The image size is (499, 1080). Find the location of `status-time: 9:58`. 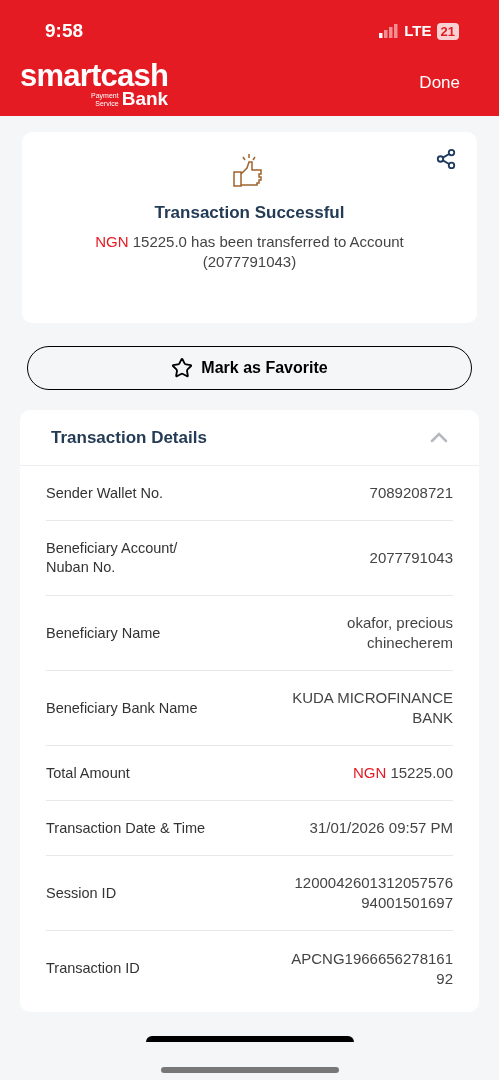

status-time: 9:58 is located at coordinates (64, 30).